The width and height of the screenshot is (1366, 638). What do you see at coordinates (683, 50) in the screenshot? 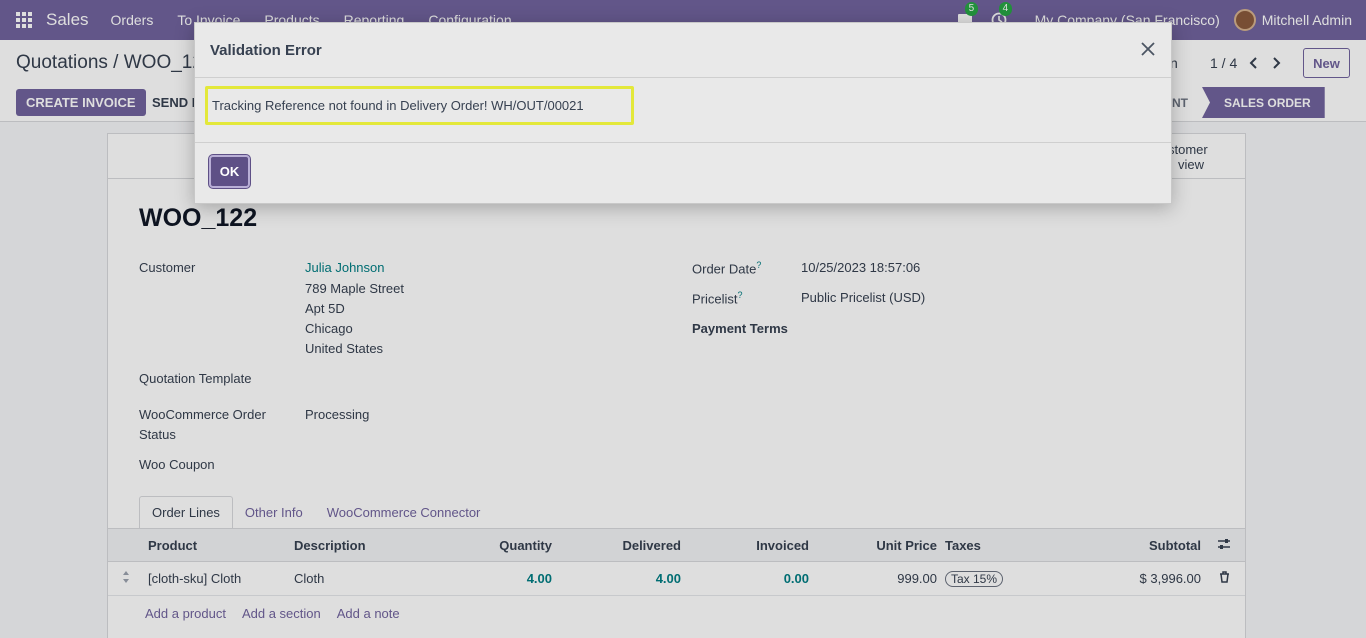
I see `dialog-header: Validation Error` at bounding box center [683, 50].